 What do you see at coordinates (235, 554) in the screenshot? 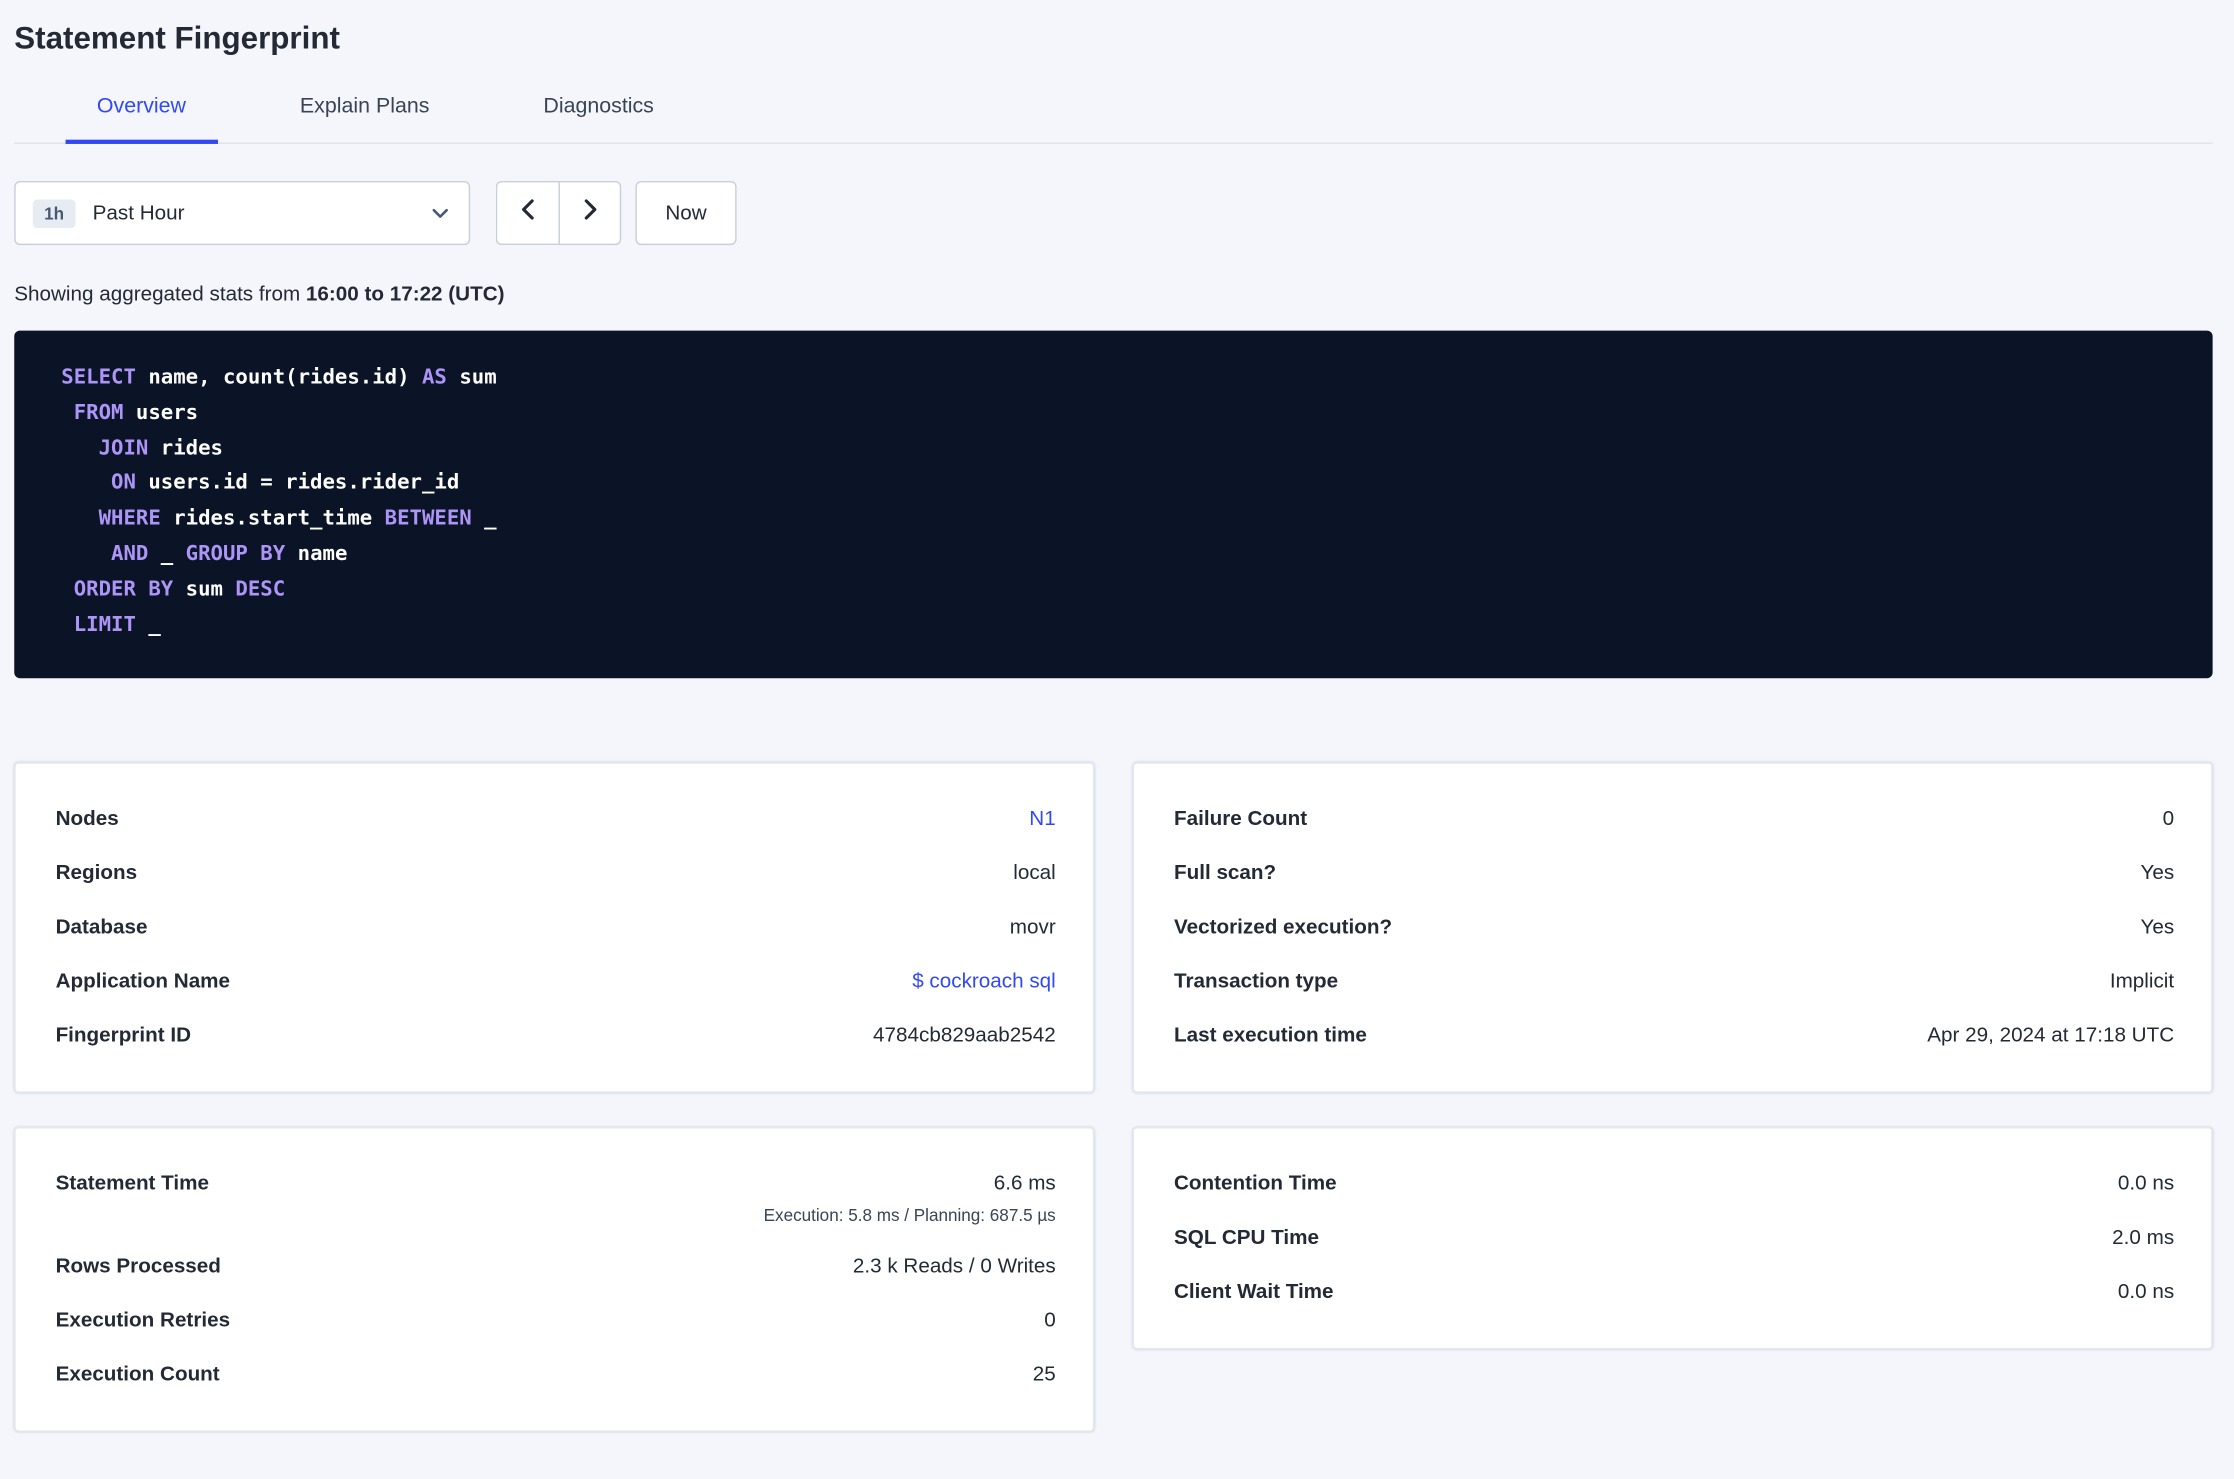
I see `sql-keyword: GROUP BY` at bounding box center [235, 554].